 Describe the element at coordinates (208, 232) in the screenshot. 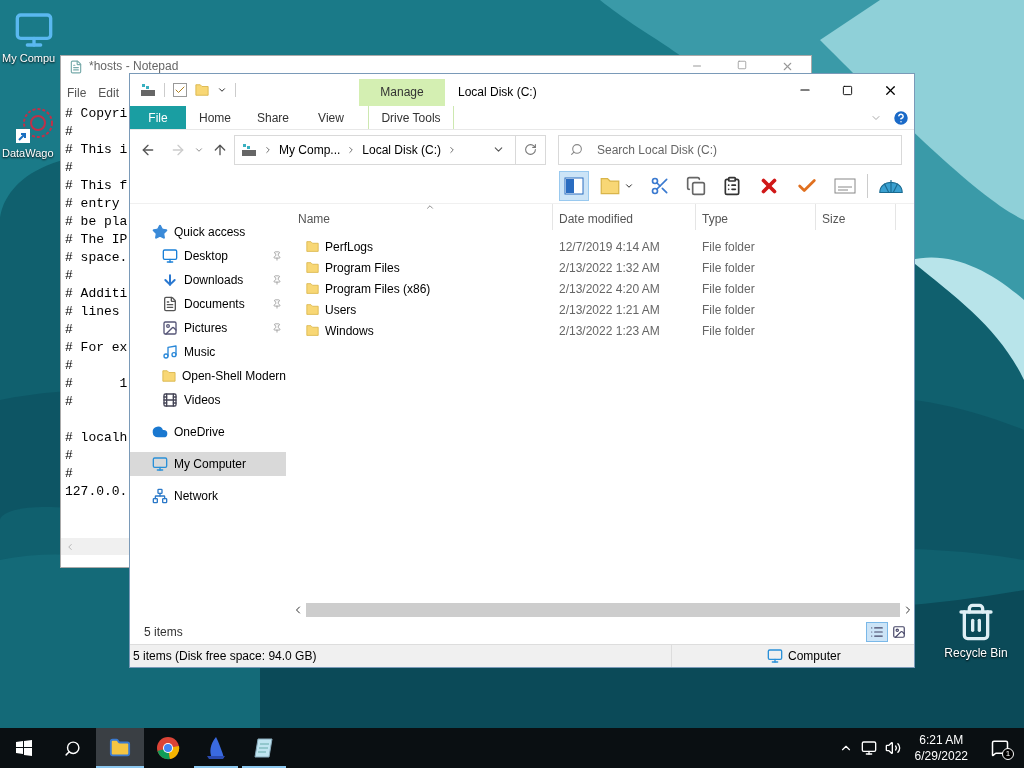

I see `nav-item: Quick access` at that location.